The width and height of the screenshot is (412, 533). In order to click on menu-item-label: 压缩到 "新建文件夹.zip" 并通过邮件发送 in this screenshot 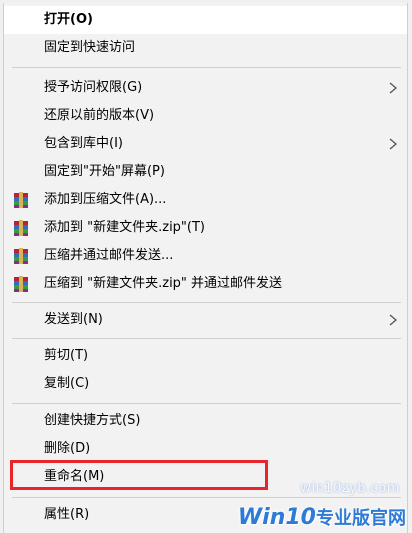, I will do `click(163, 283)`.